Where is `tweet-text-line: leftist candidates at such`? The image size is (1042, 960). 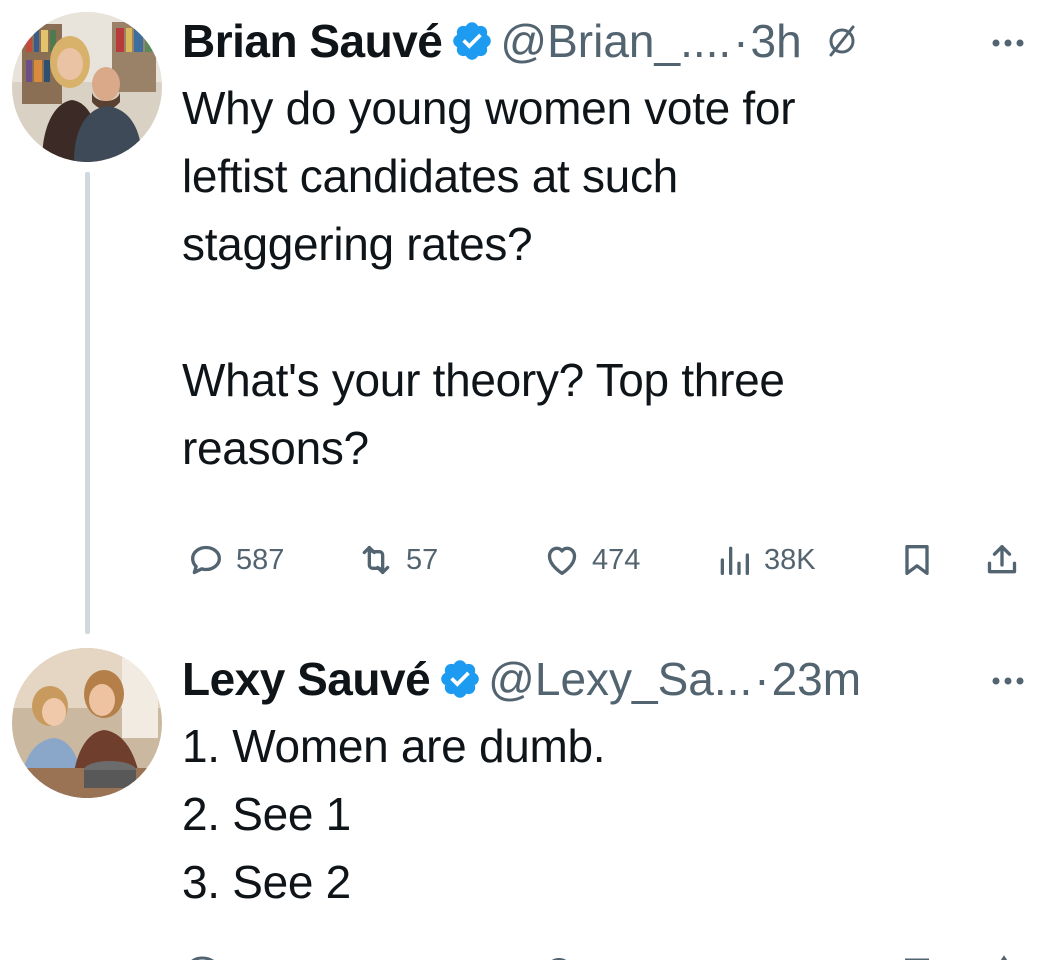 tweet-text-line: leftist candidates at such is located at coordinates (430, 176).